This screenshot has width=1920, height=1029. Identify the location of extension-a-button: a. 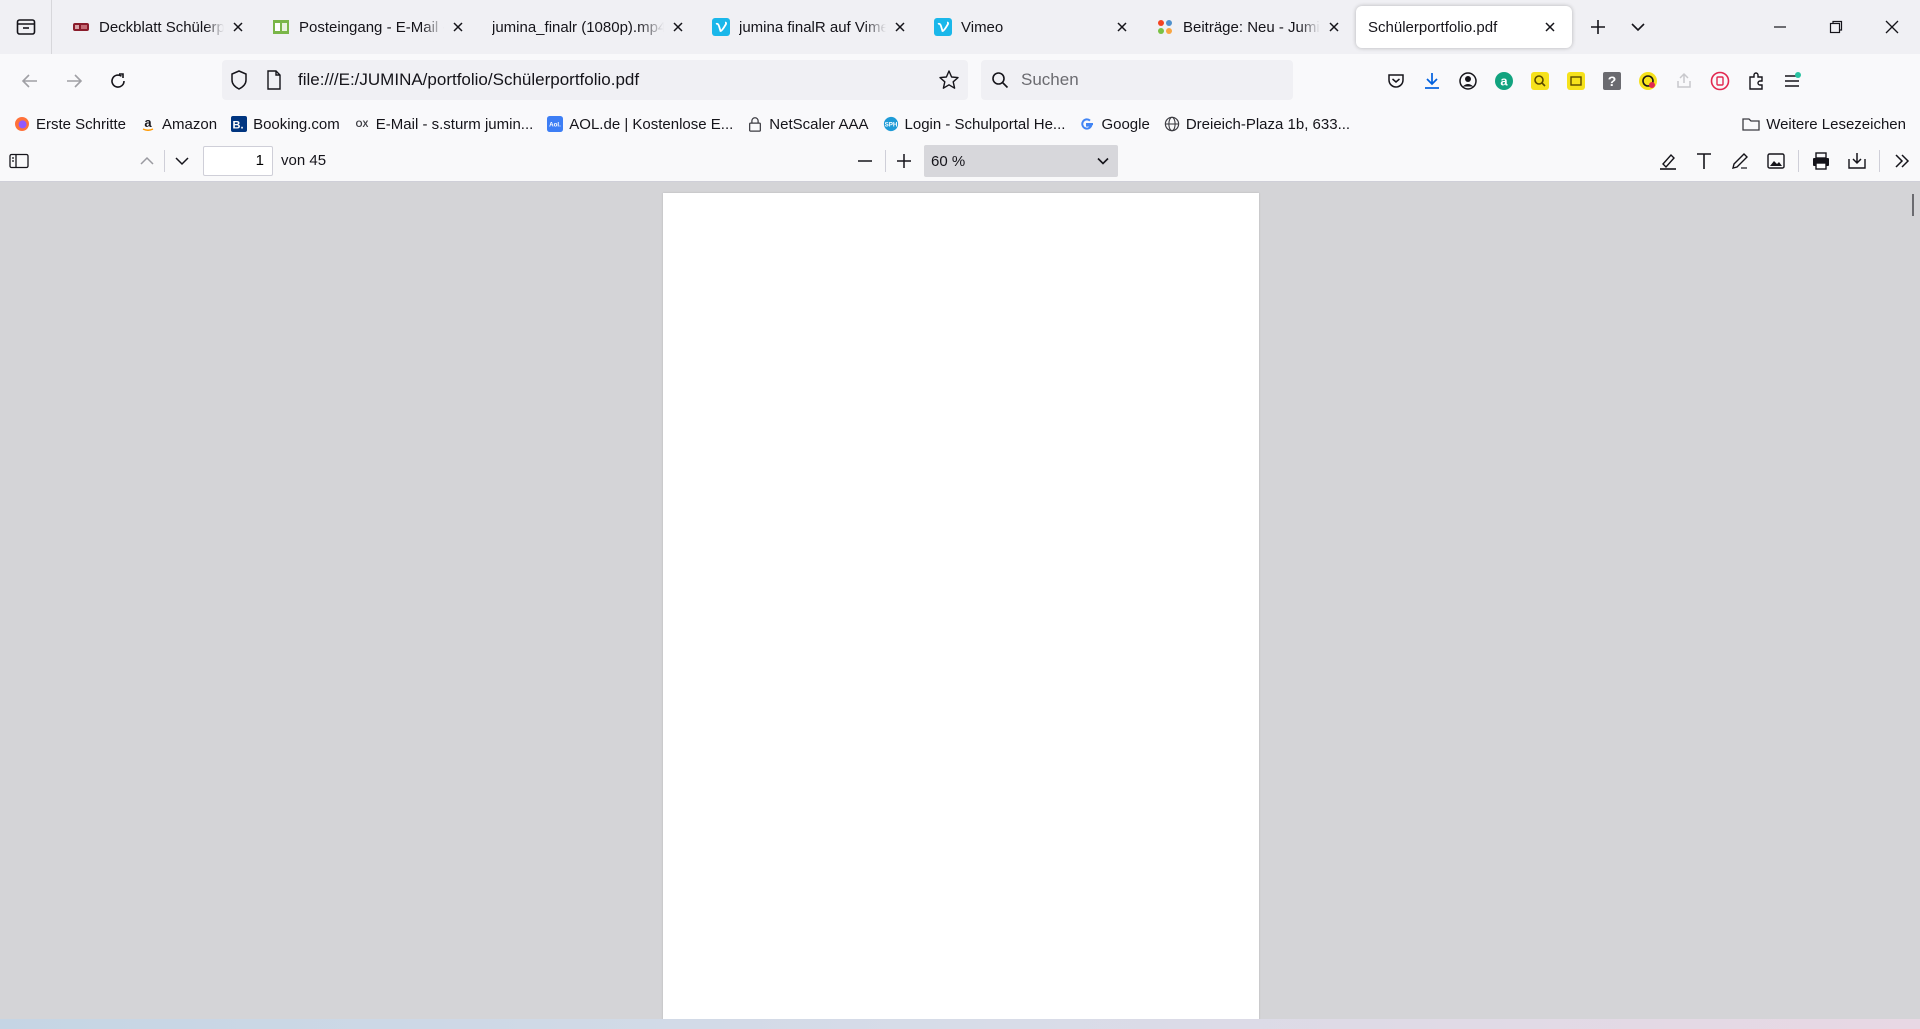
(1504, 81).